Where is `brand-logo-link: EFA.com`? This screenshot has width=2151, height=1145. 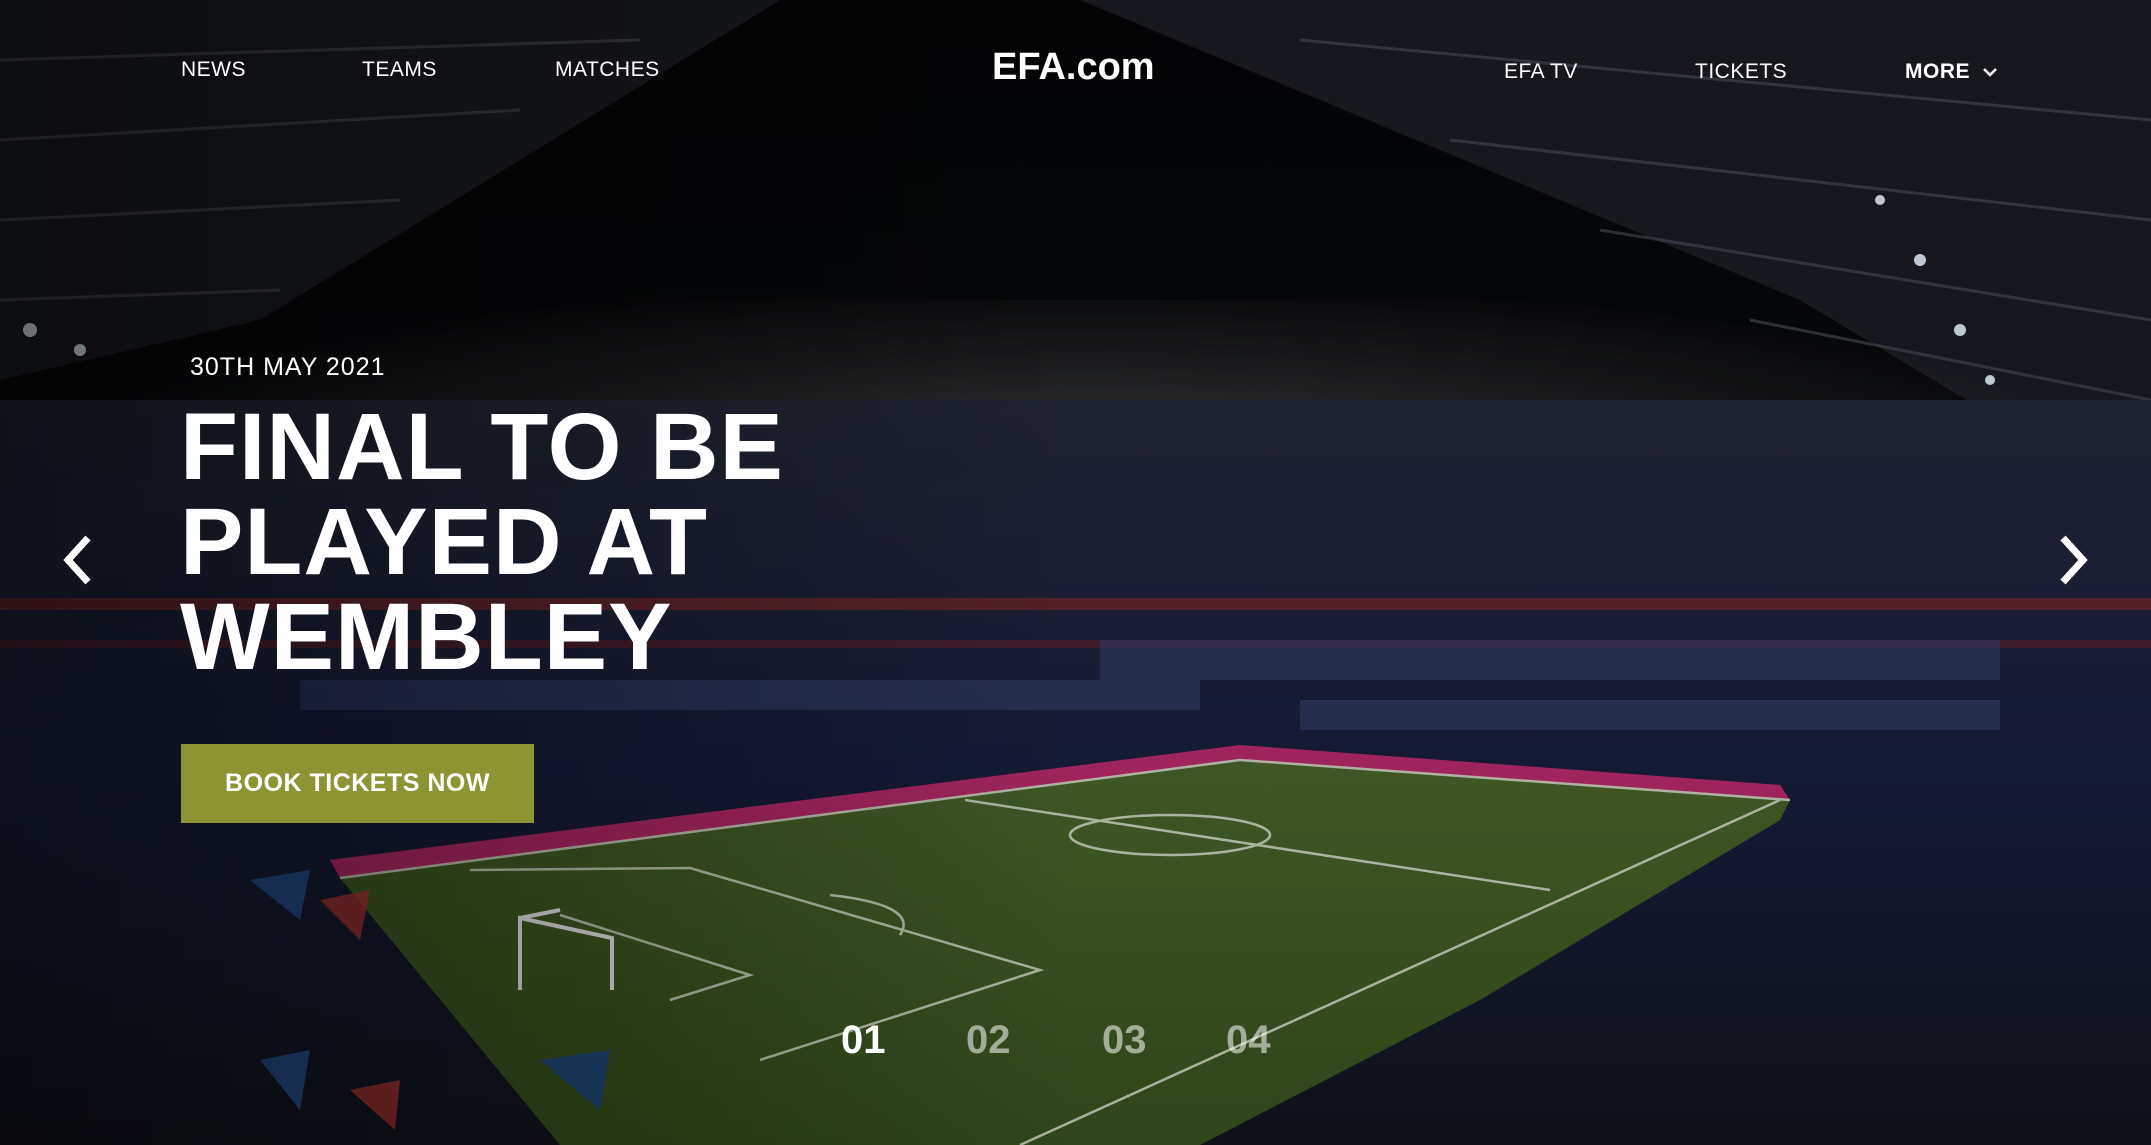 brand-logo-link: EFA.com is located at coordinates (1073, 67).